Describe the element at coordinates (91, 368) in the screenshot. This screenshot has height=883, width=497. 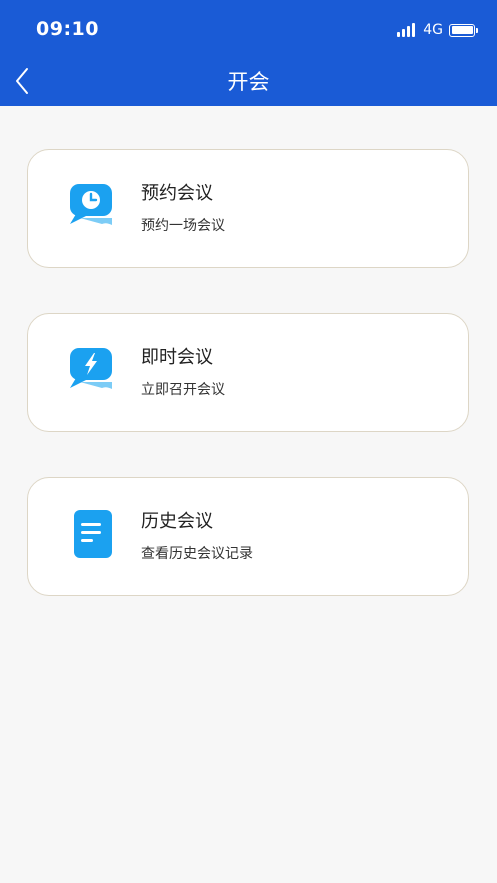
I see `lightning-chat-icon` at that location.